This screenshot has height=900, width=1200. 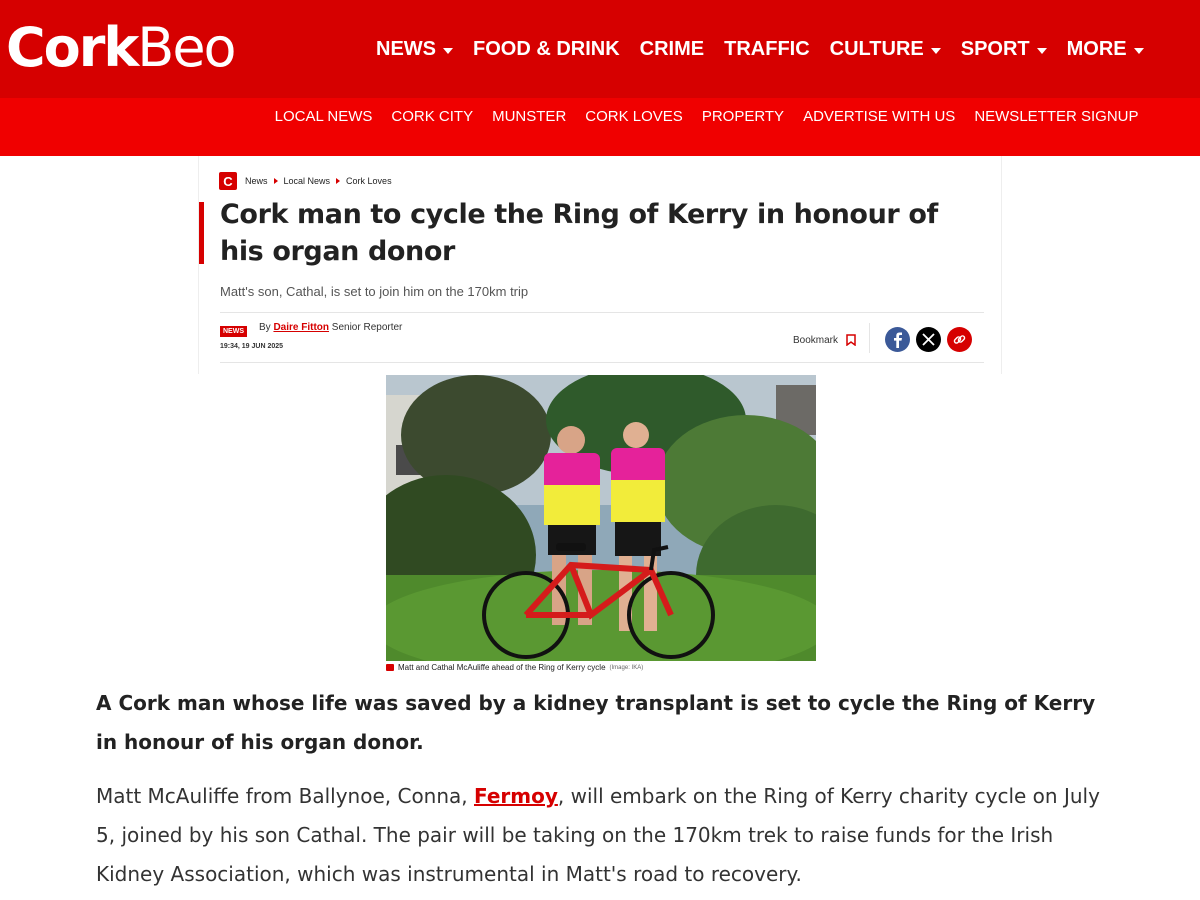 What do you see at coordinates (201, 233) in the screenshot?
I see `headline-accent-bar` at bounding box center [201, 233].